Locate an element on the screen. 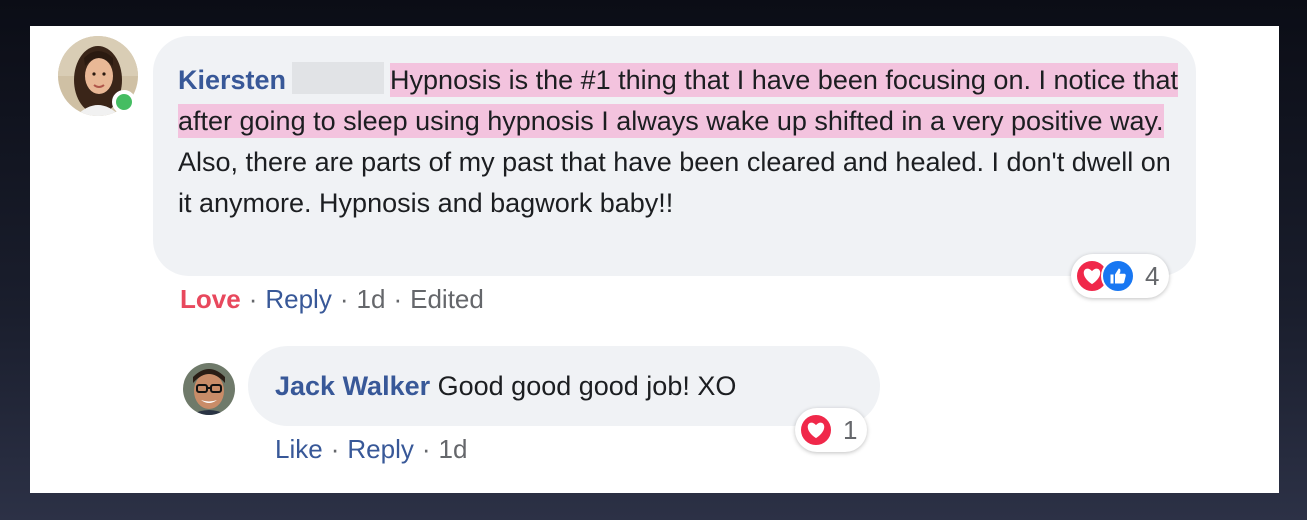 Image resolution: width=1307 pixels, height=520 pixels. reply-body: Jack Walker Good good good job! XO is located at coordinates (505, 386).